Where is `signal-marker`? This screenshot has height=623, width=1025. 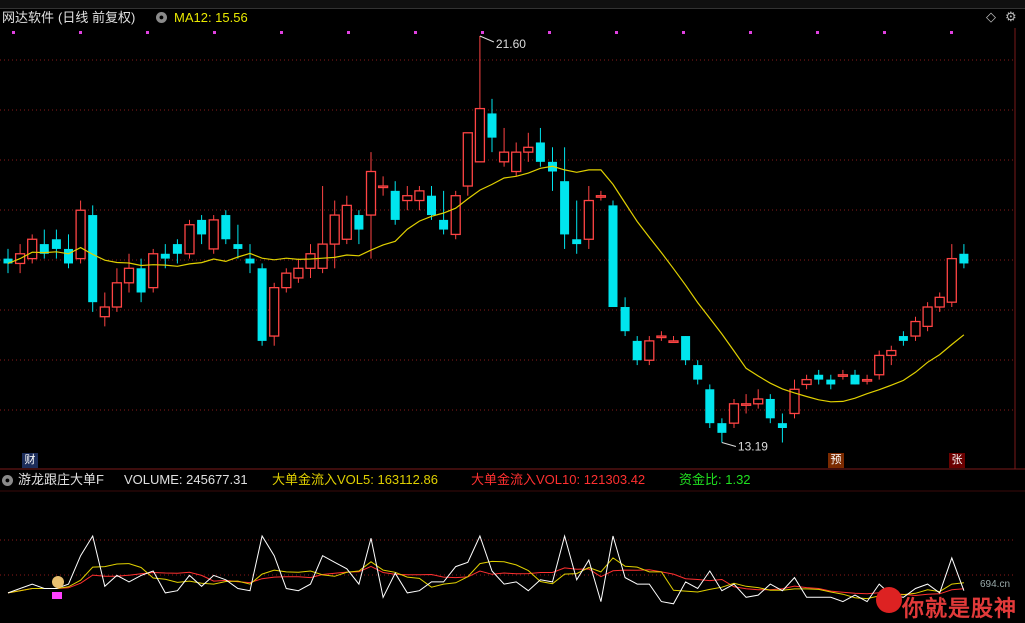 signal-marker is located at coordinates (57, 595).